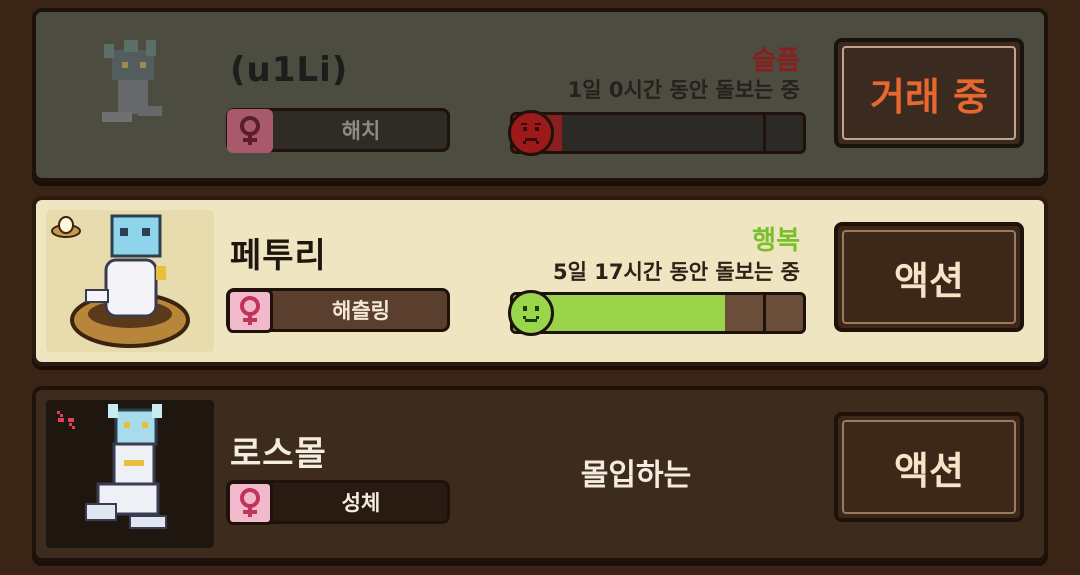  What do you see at coordinates (361, 503) in the screenshot?
I see `pet-stage-label: 성체` at bounding box center [361, 503].